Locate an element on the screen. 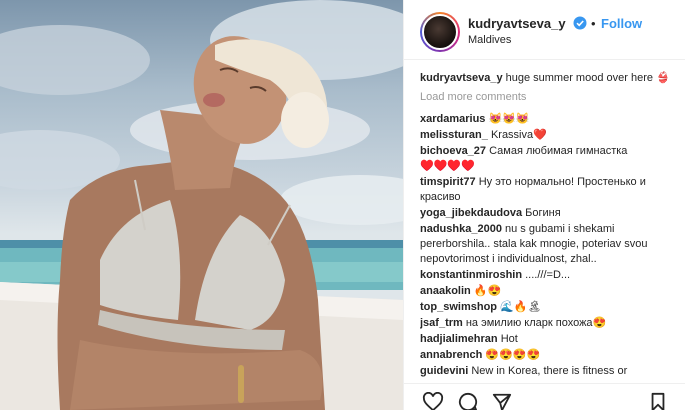 Image resolution: width=685 pixels, height=410 pixels. comment: xardamarius 😻😻😻 is located at coordinates (549, 119).